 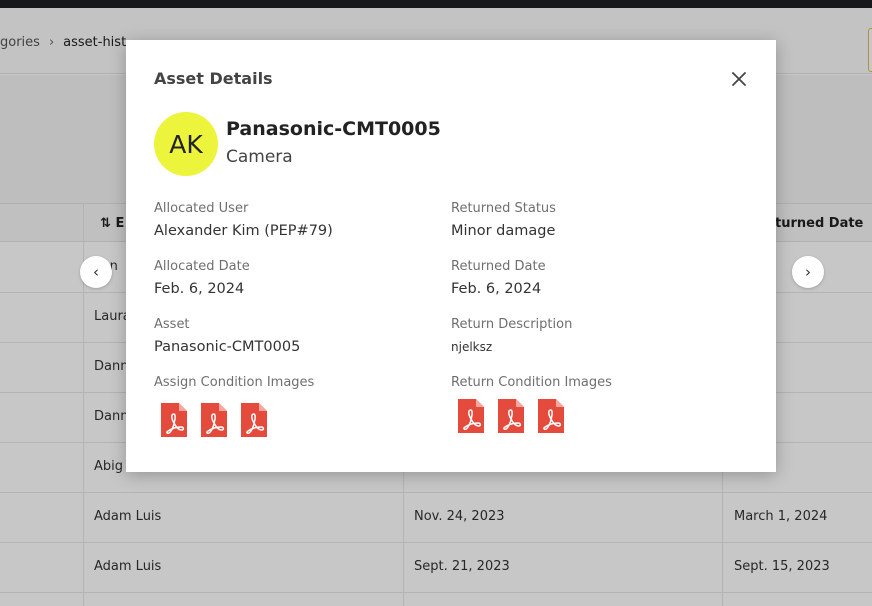 I want to click on allocated-user-value: Alexander Kim (PEP#79), so click(x=243, y=231).